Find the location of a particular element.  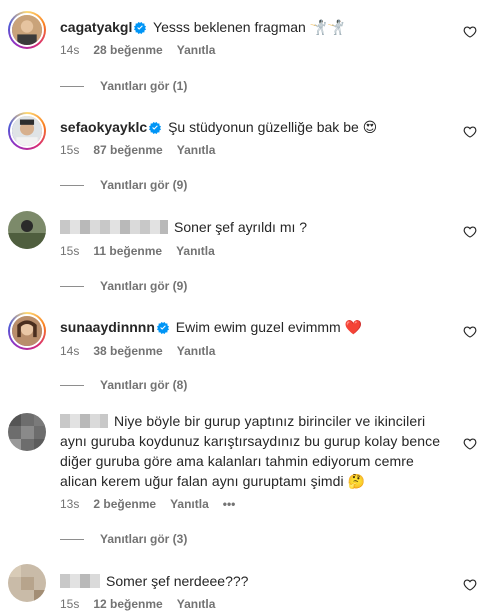

comment-meta: 14s 38 beğenme Yanıtla is located at coordinates (144, 351).